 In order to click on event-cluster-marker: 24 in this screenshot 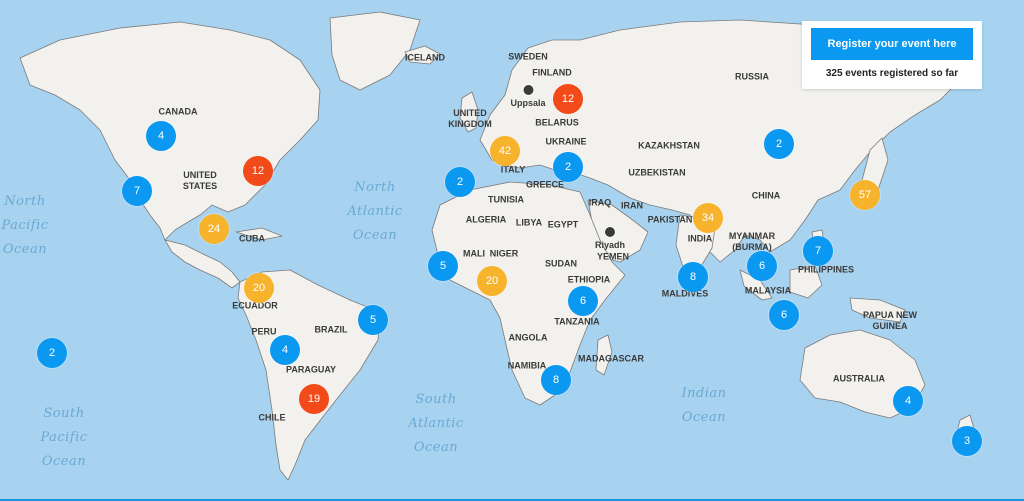, I will do `click(214, 229)`.